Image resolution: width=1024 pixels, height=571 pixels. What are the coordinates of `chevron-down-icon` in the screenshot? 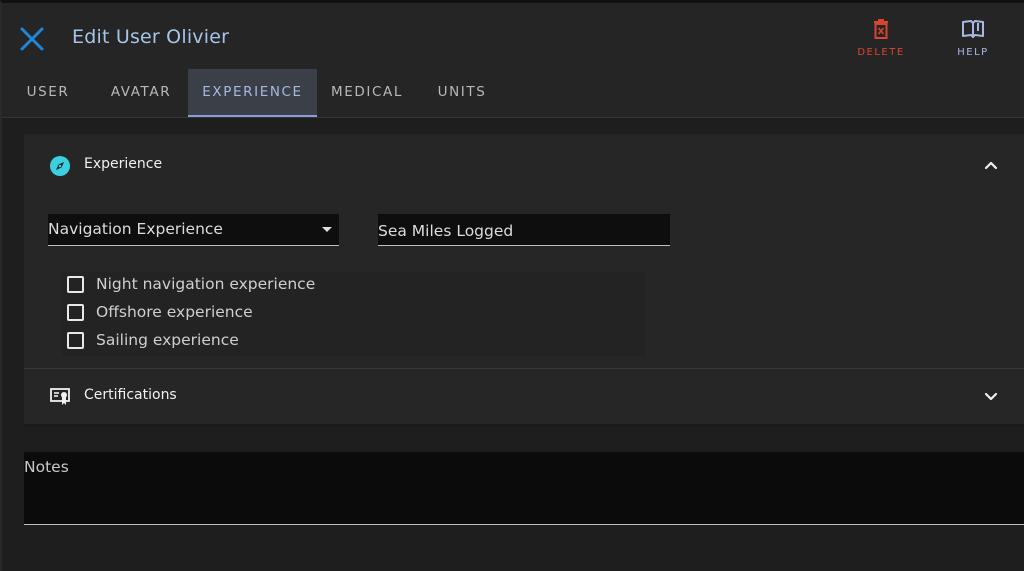 It's located at (991, 397).